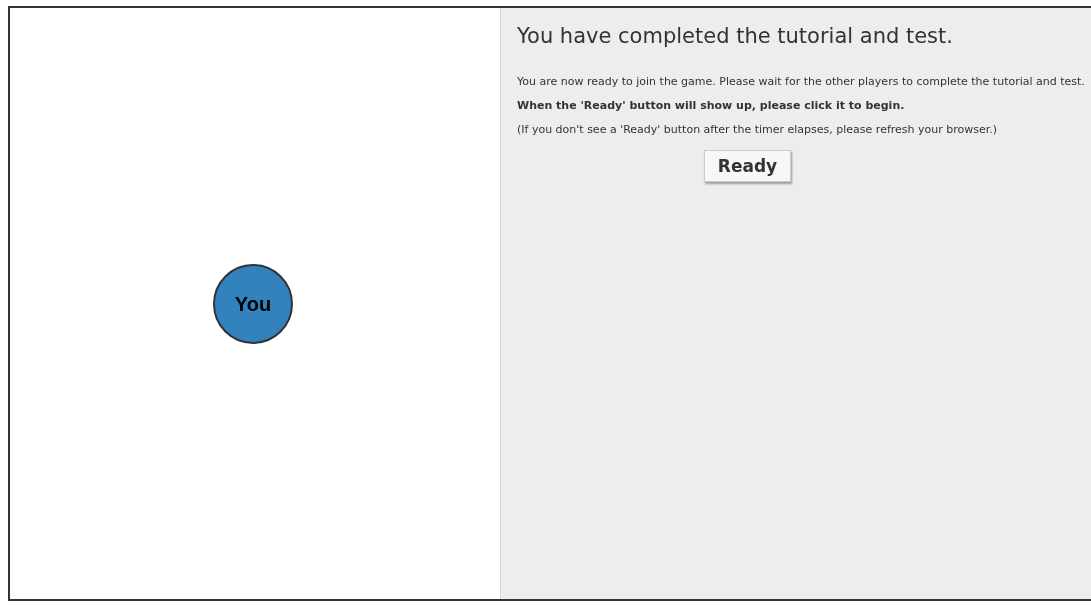 This screenshot has width=1091, height=605. Describe the element at coordinates (711, 106) in the screenshot. I see `instruction-text: When the 'Ready' button will show up, please click it to begin.` at that location.